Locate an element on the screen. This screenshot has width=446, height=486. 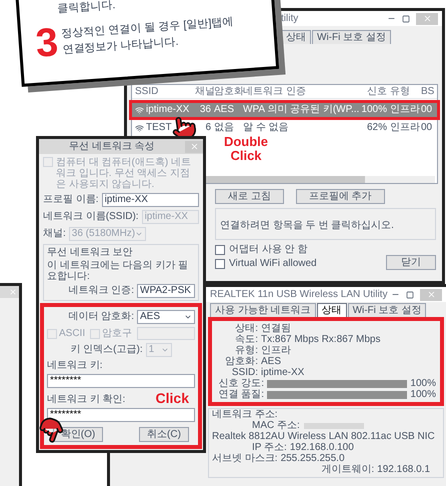
option-label: 컴퓨터 대 컴퓨터(애드혹) 네트워크 입니다. 무선 액세스 지점은 사용되지 않습니다. is located at coordinates (124, 173).